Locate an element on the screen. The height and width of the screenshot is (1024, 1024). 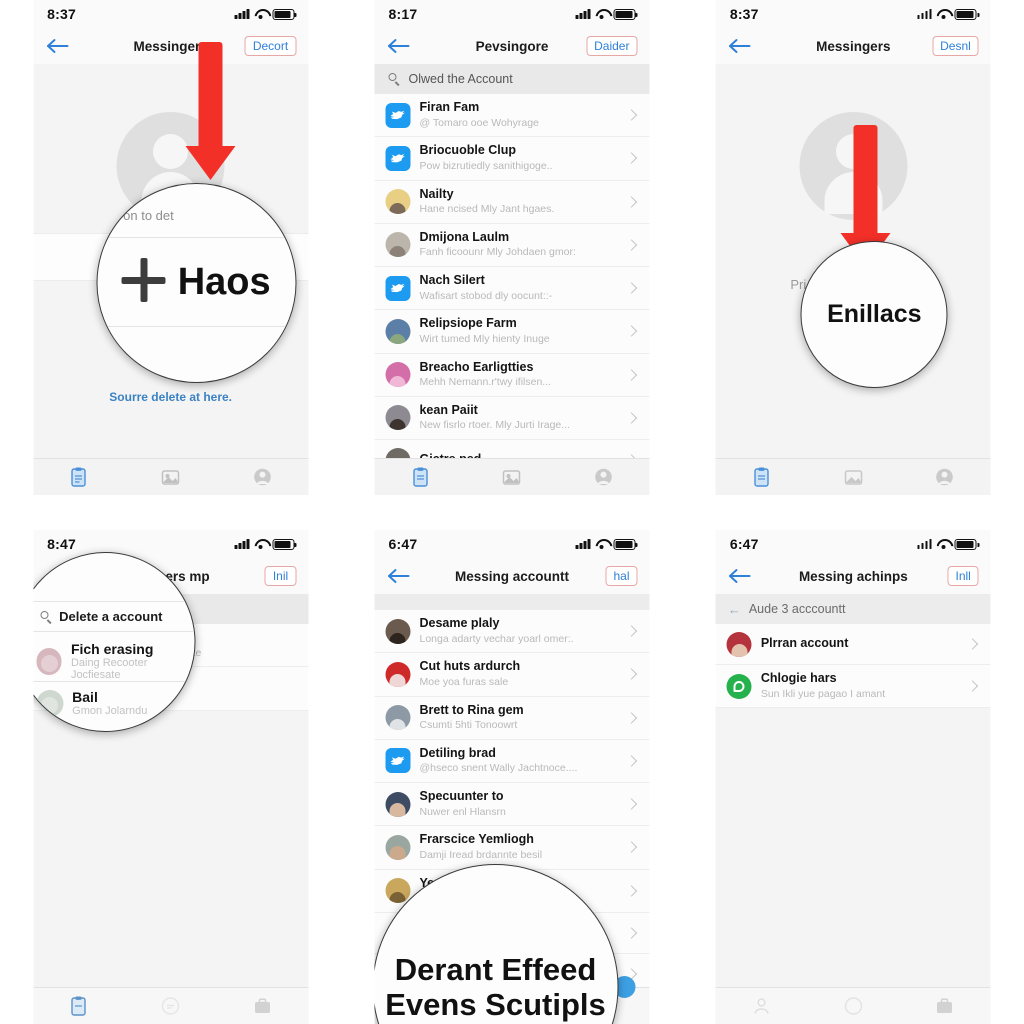
nav-action-button: hal is located at coordinates (621, 576).